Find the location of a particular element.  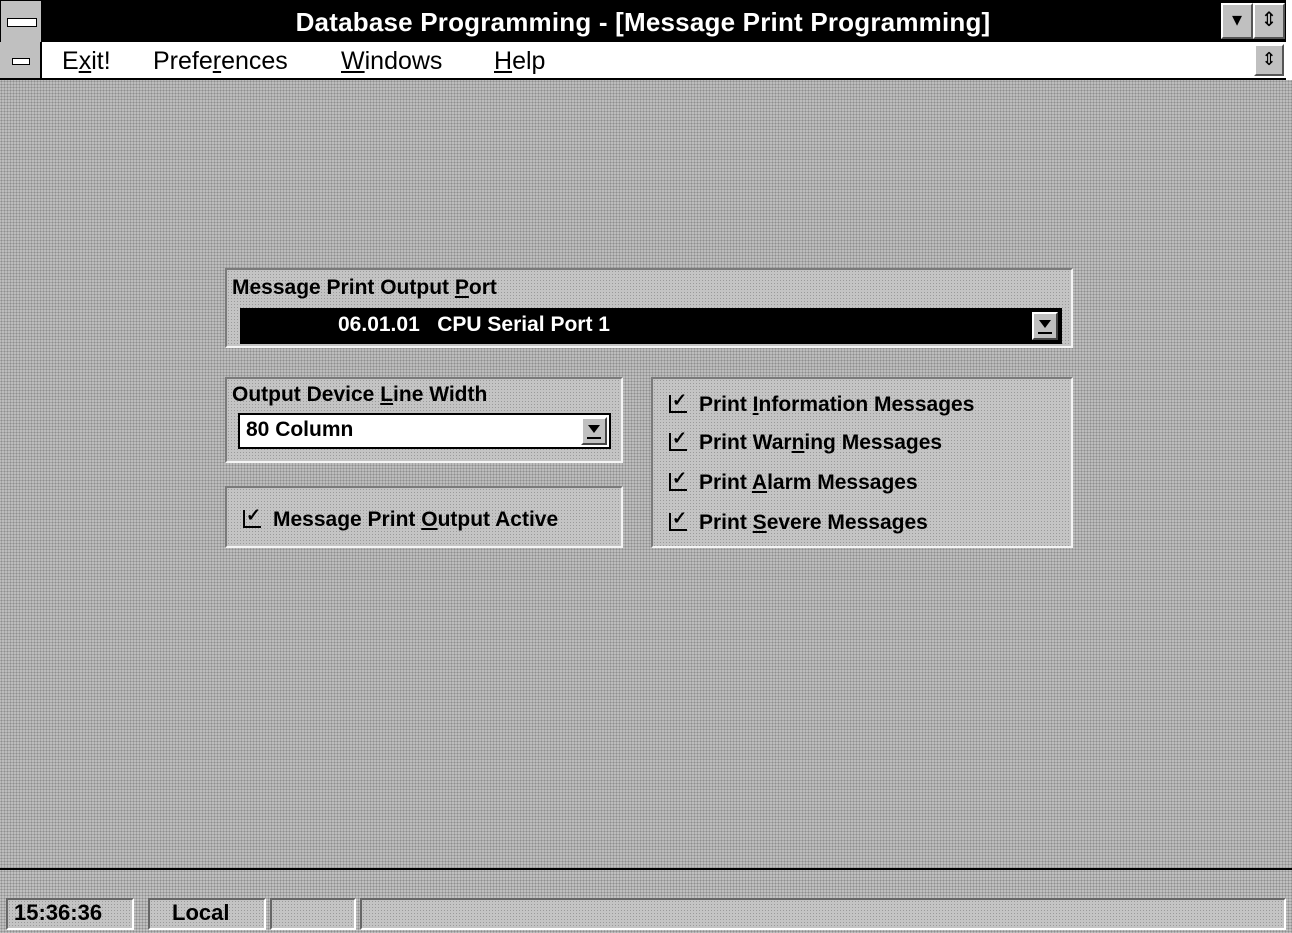

line-width-select: 80 Column is located at coordinates (424, 431).